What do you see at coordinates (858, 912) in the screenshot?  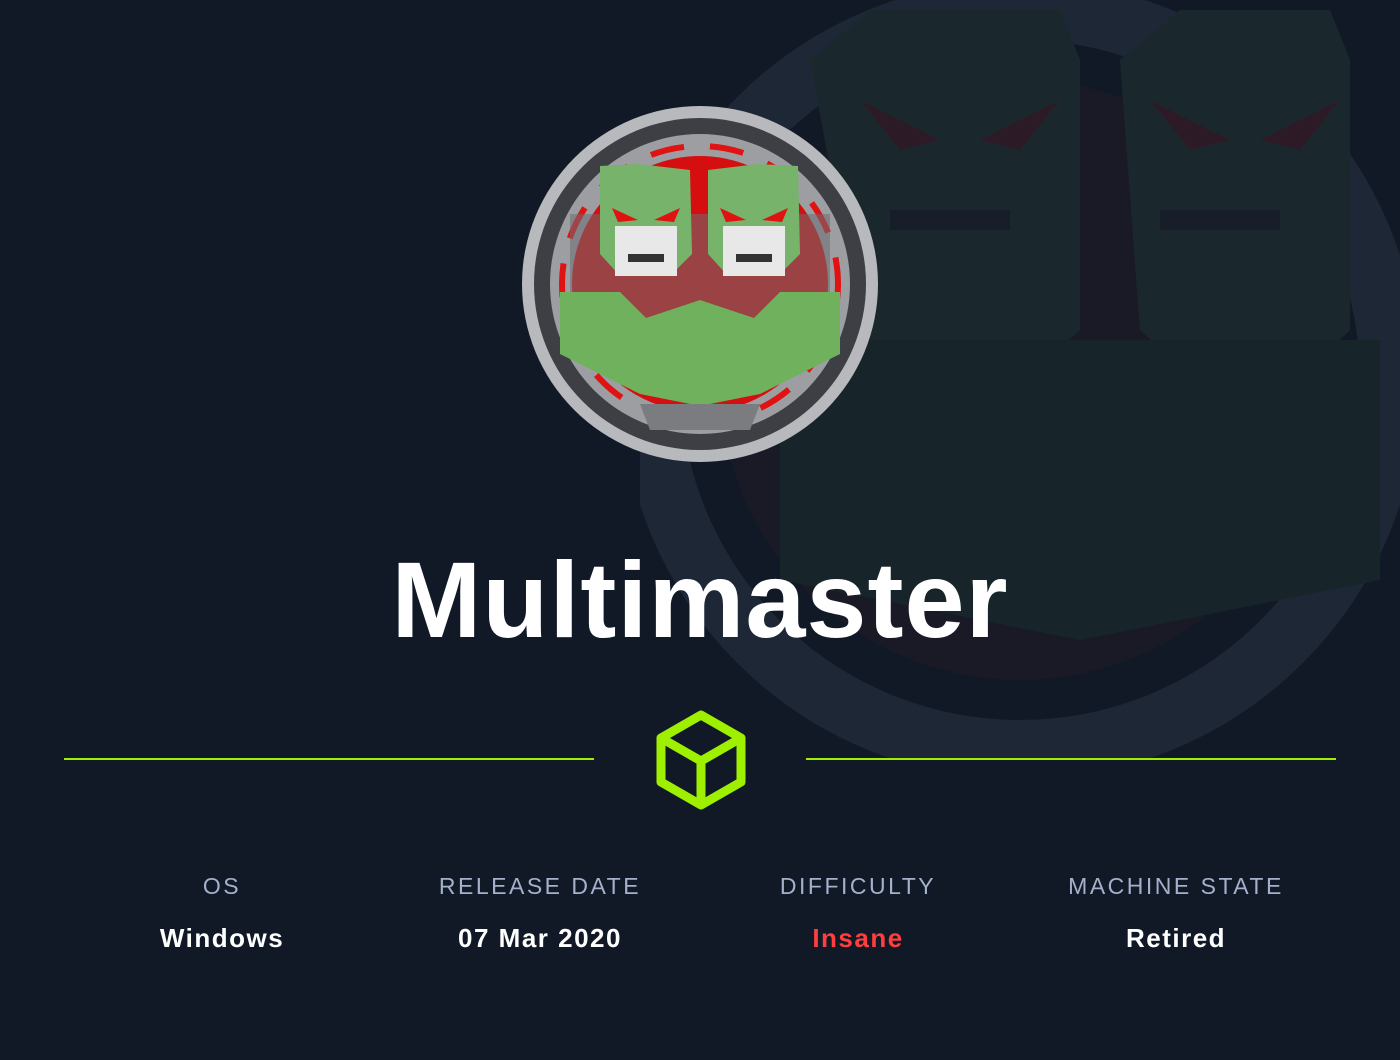 I see `stat-difficulty: DIFFICULTY Insane` at bounding box center [858, 912].